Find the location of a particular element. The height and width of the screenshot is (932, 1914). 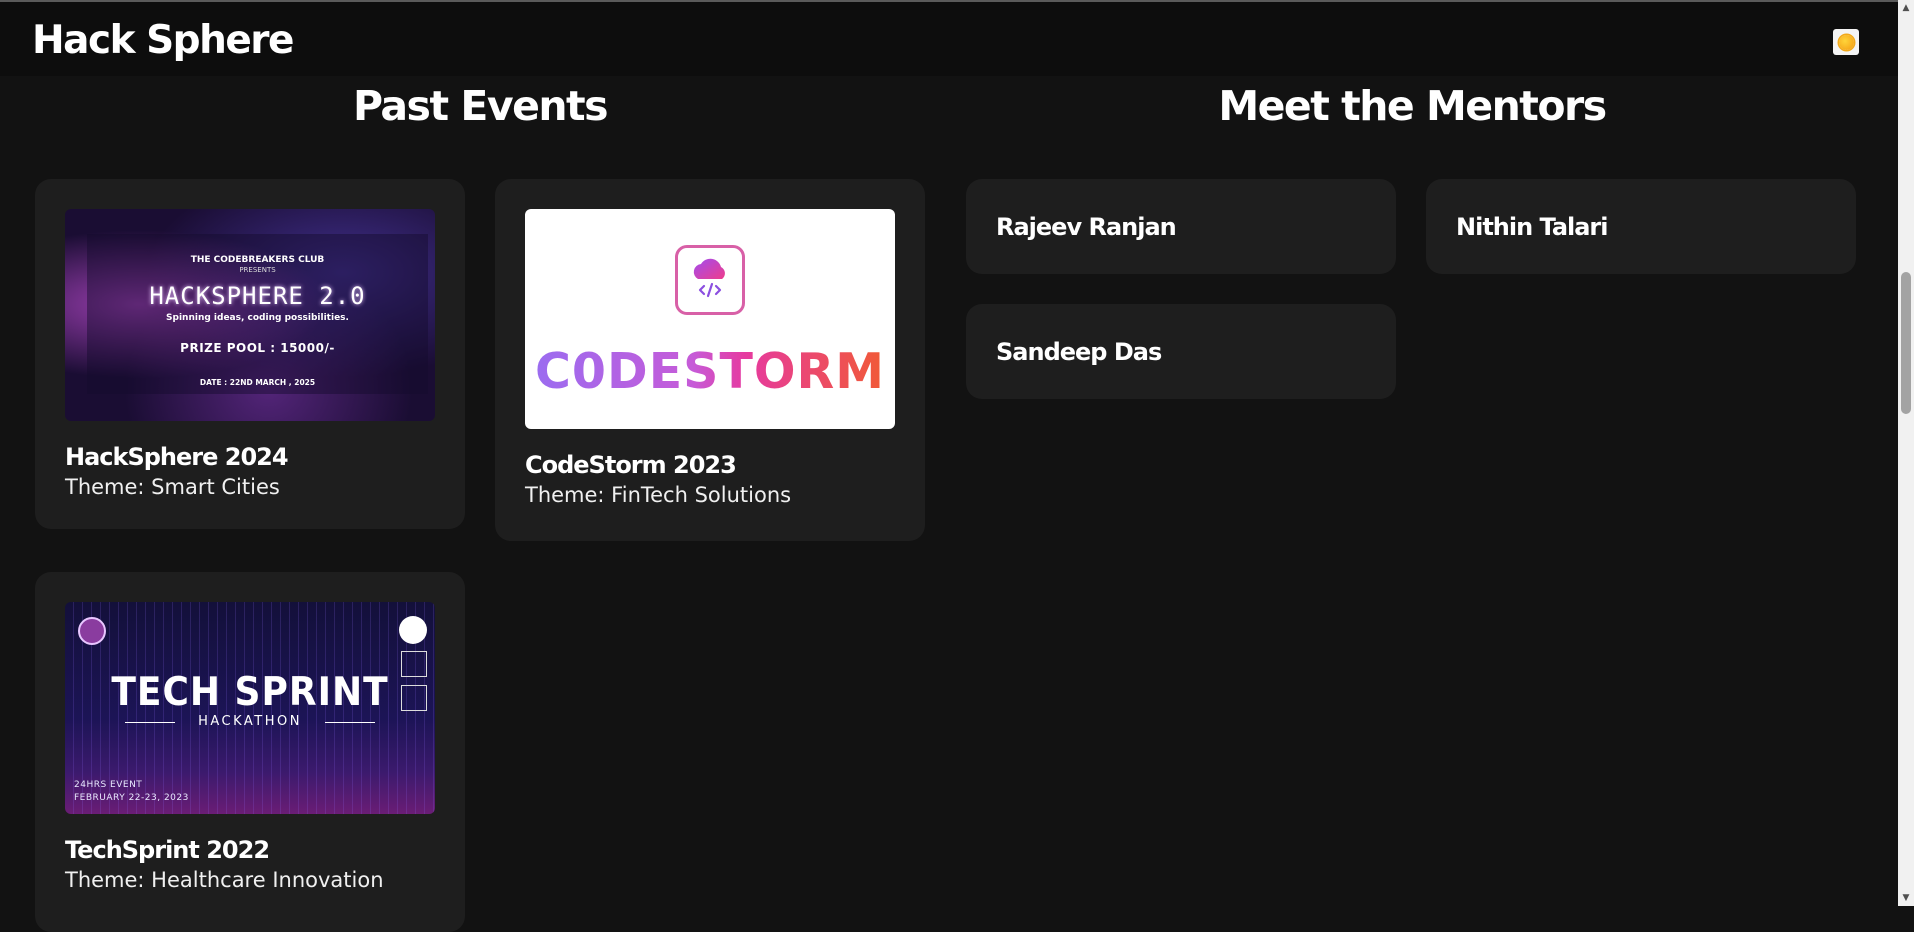

event-title: TechSprint 2022 is located at coordinates (167, 850).